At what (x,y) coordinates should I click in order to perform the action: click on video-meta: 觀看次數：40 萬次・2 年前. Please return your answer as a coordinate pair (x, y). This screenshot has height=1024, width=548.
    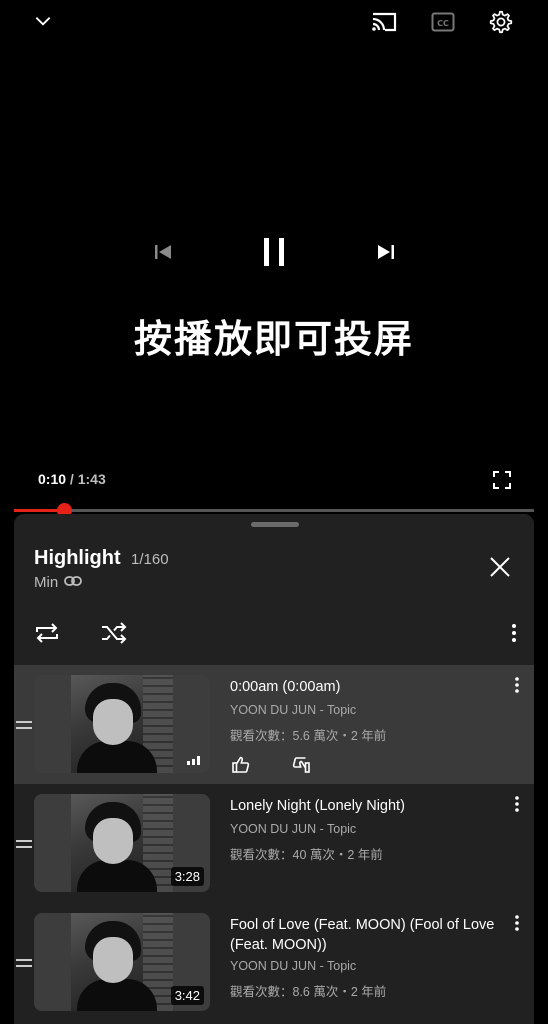
    Looking at the image, I should click on (306, 855).